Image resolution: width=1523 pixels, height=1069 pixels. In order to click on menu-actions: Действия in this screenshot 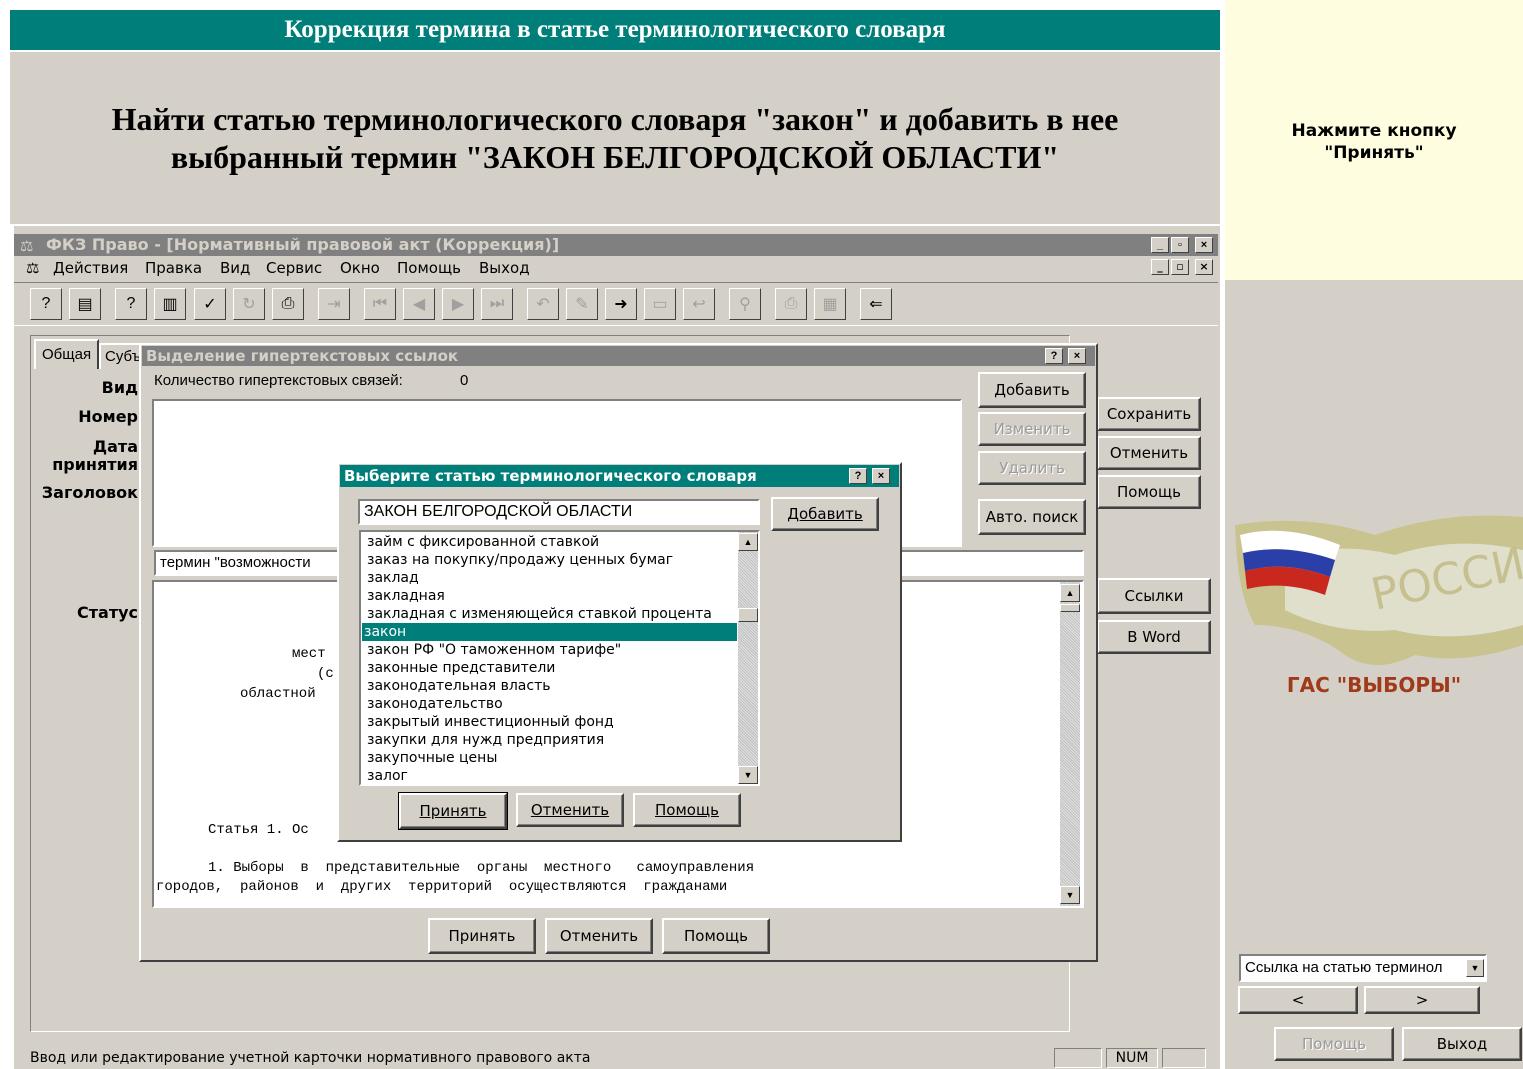, I will do `click(90, 268)`.